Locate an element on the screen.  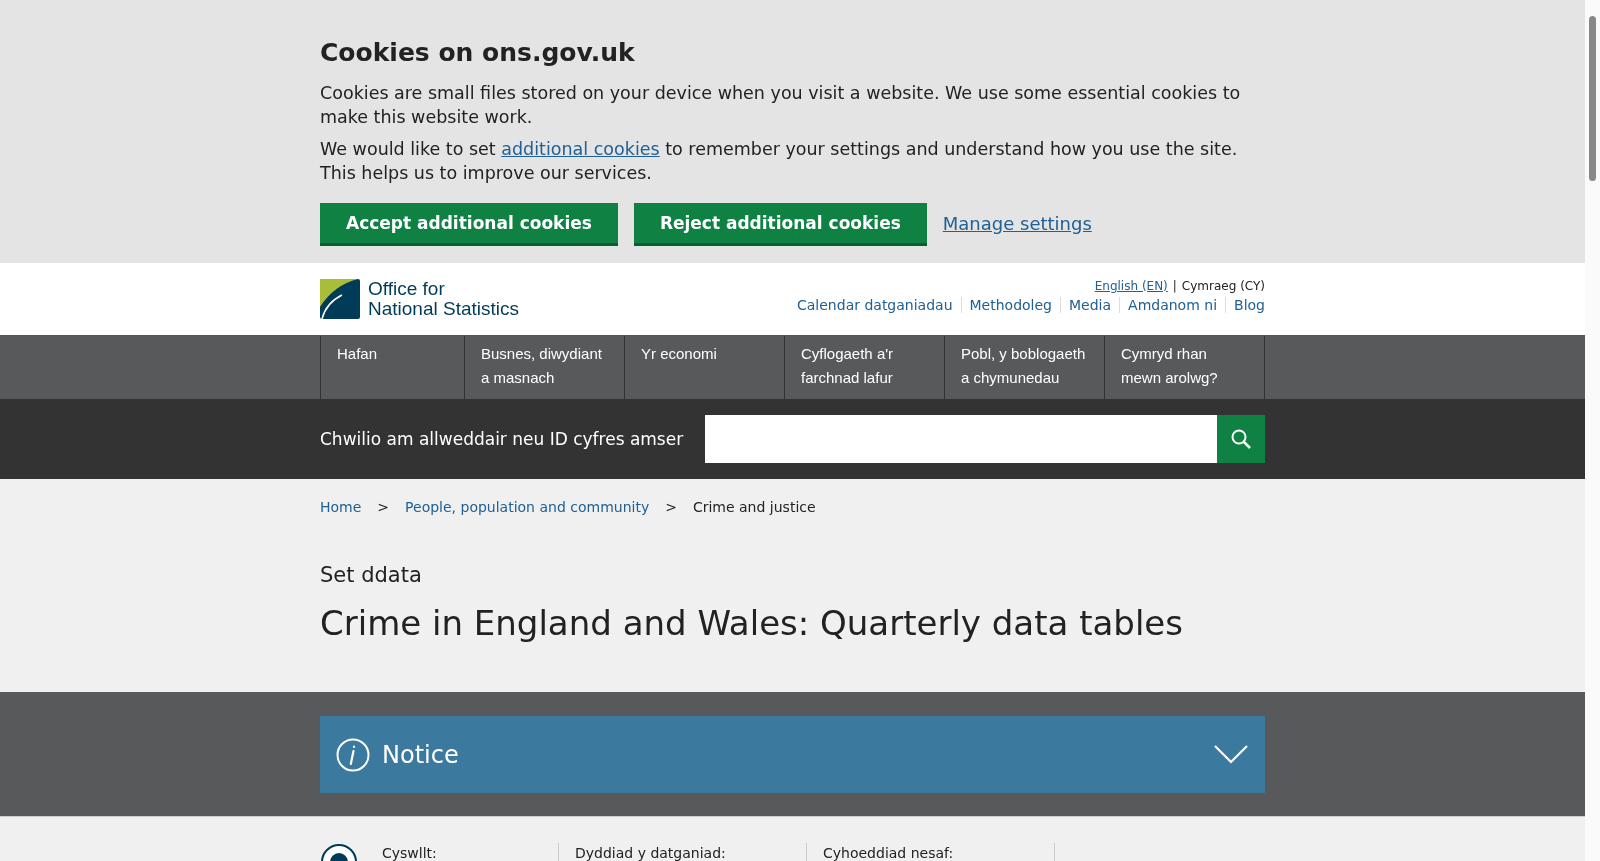
breadcrumb-link: Home is located at coordinates (341, 507).